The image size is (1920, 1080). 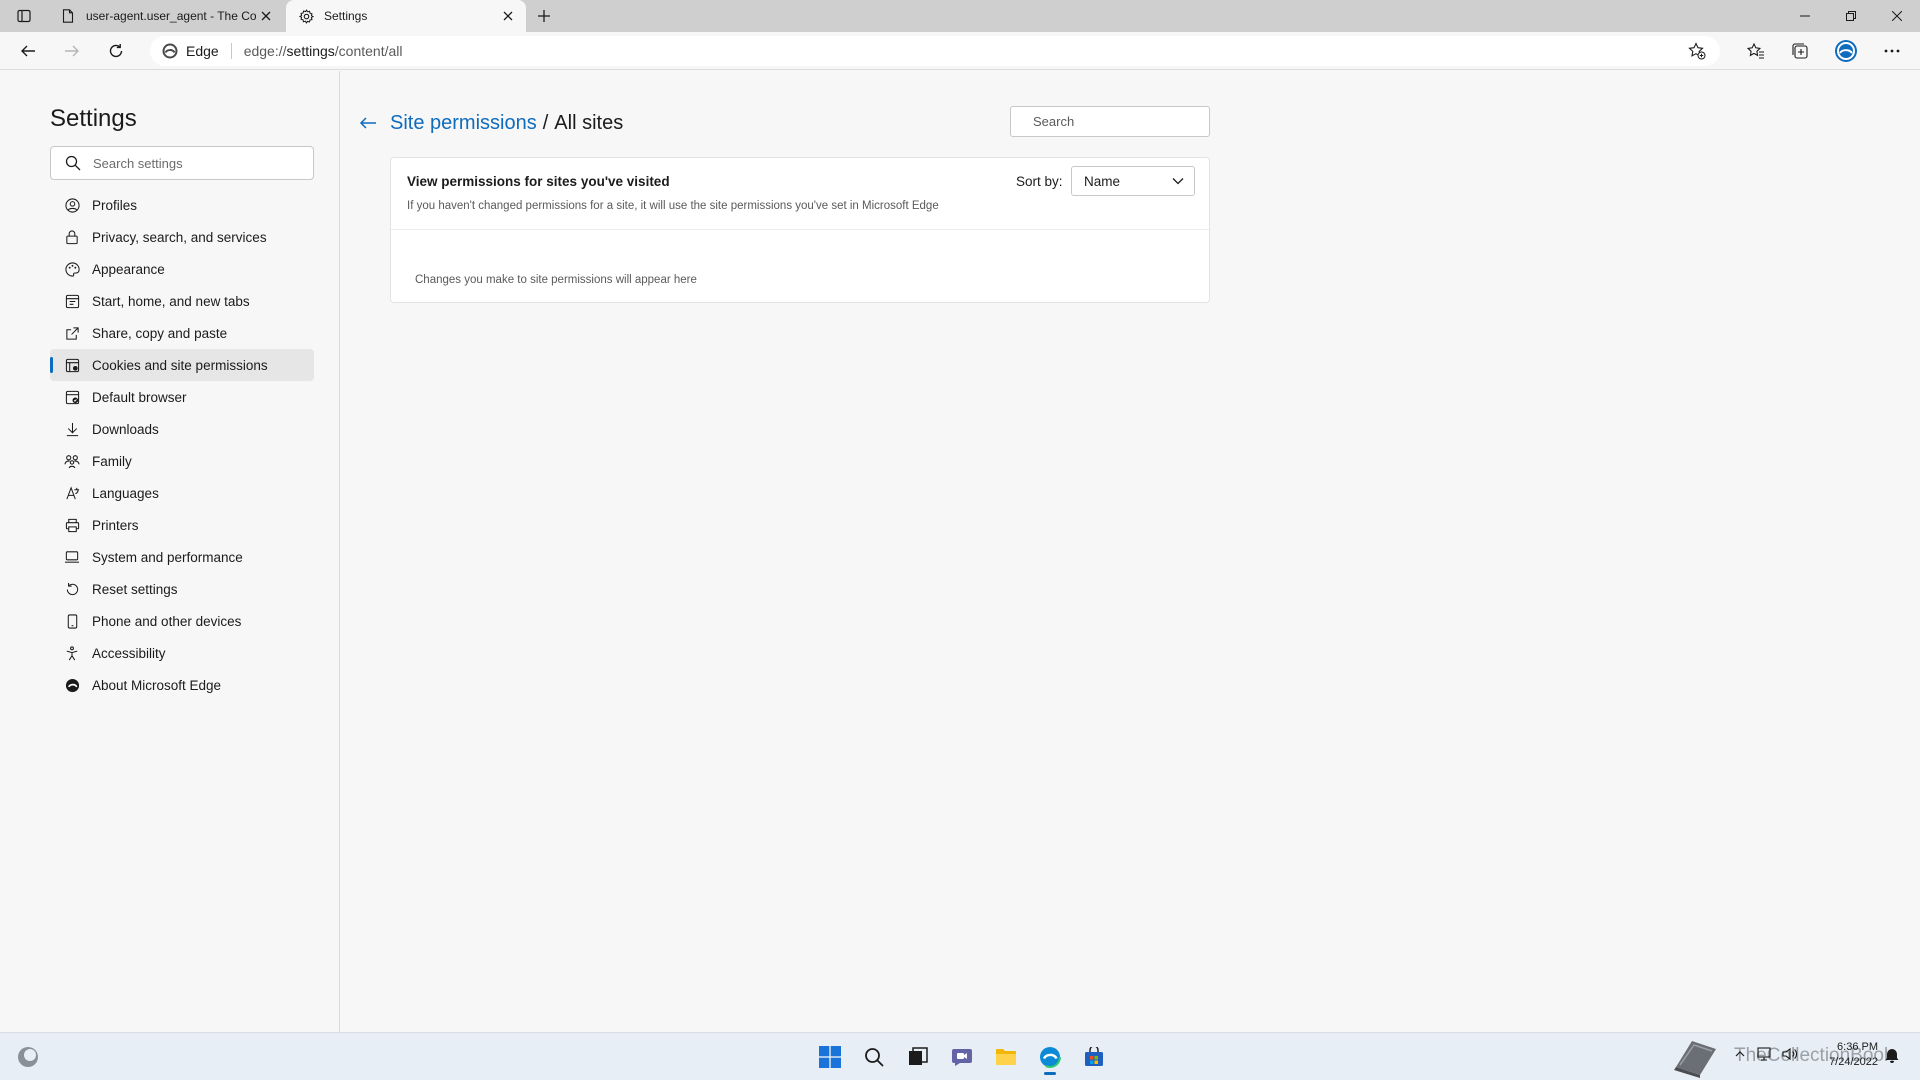 I want to click on avatar-icon, so click(x=1846, y=51).